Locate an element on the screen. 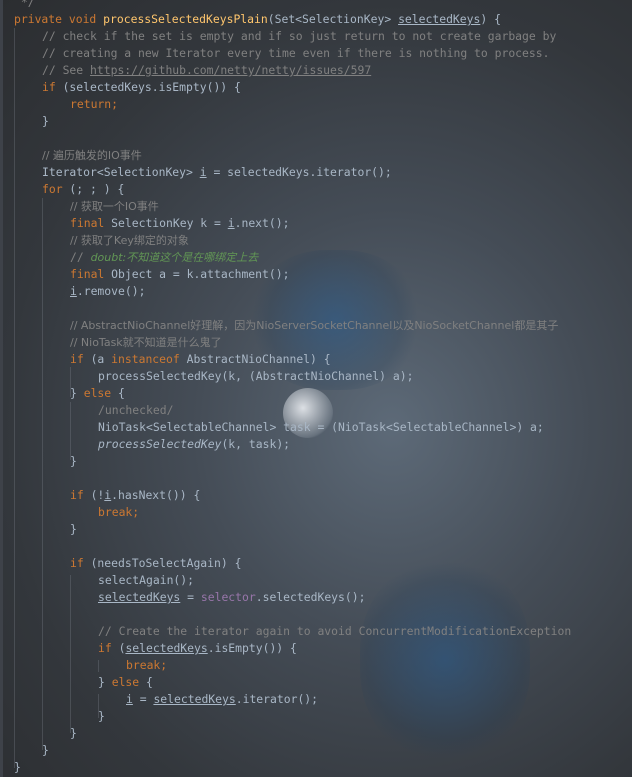  code-text: ( is located at coordinates (118, 648).